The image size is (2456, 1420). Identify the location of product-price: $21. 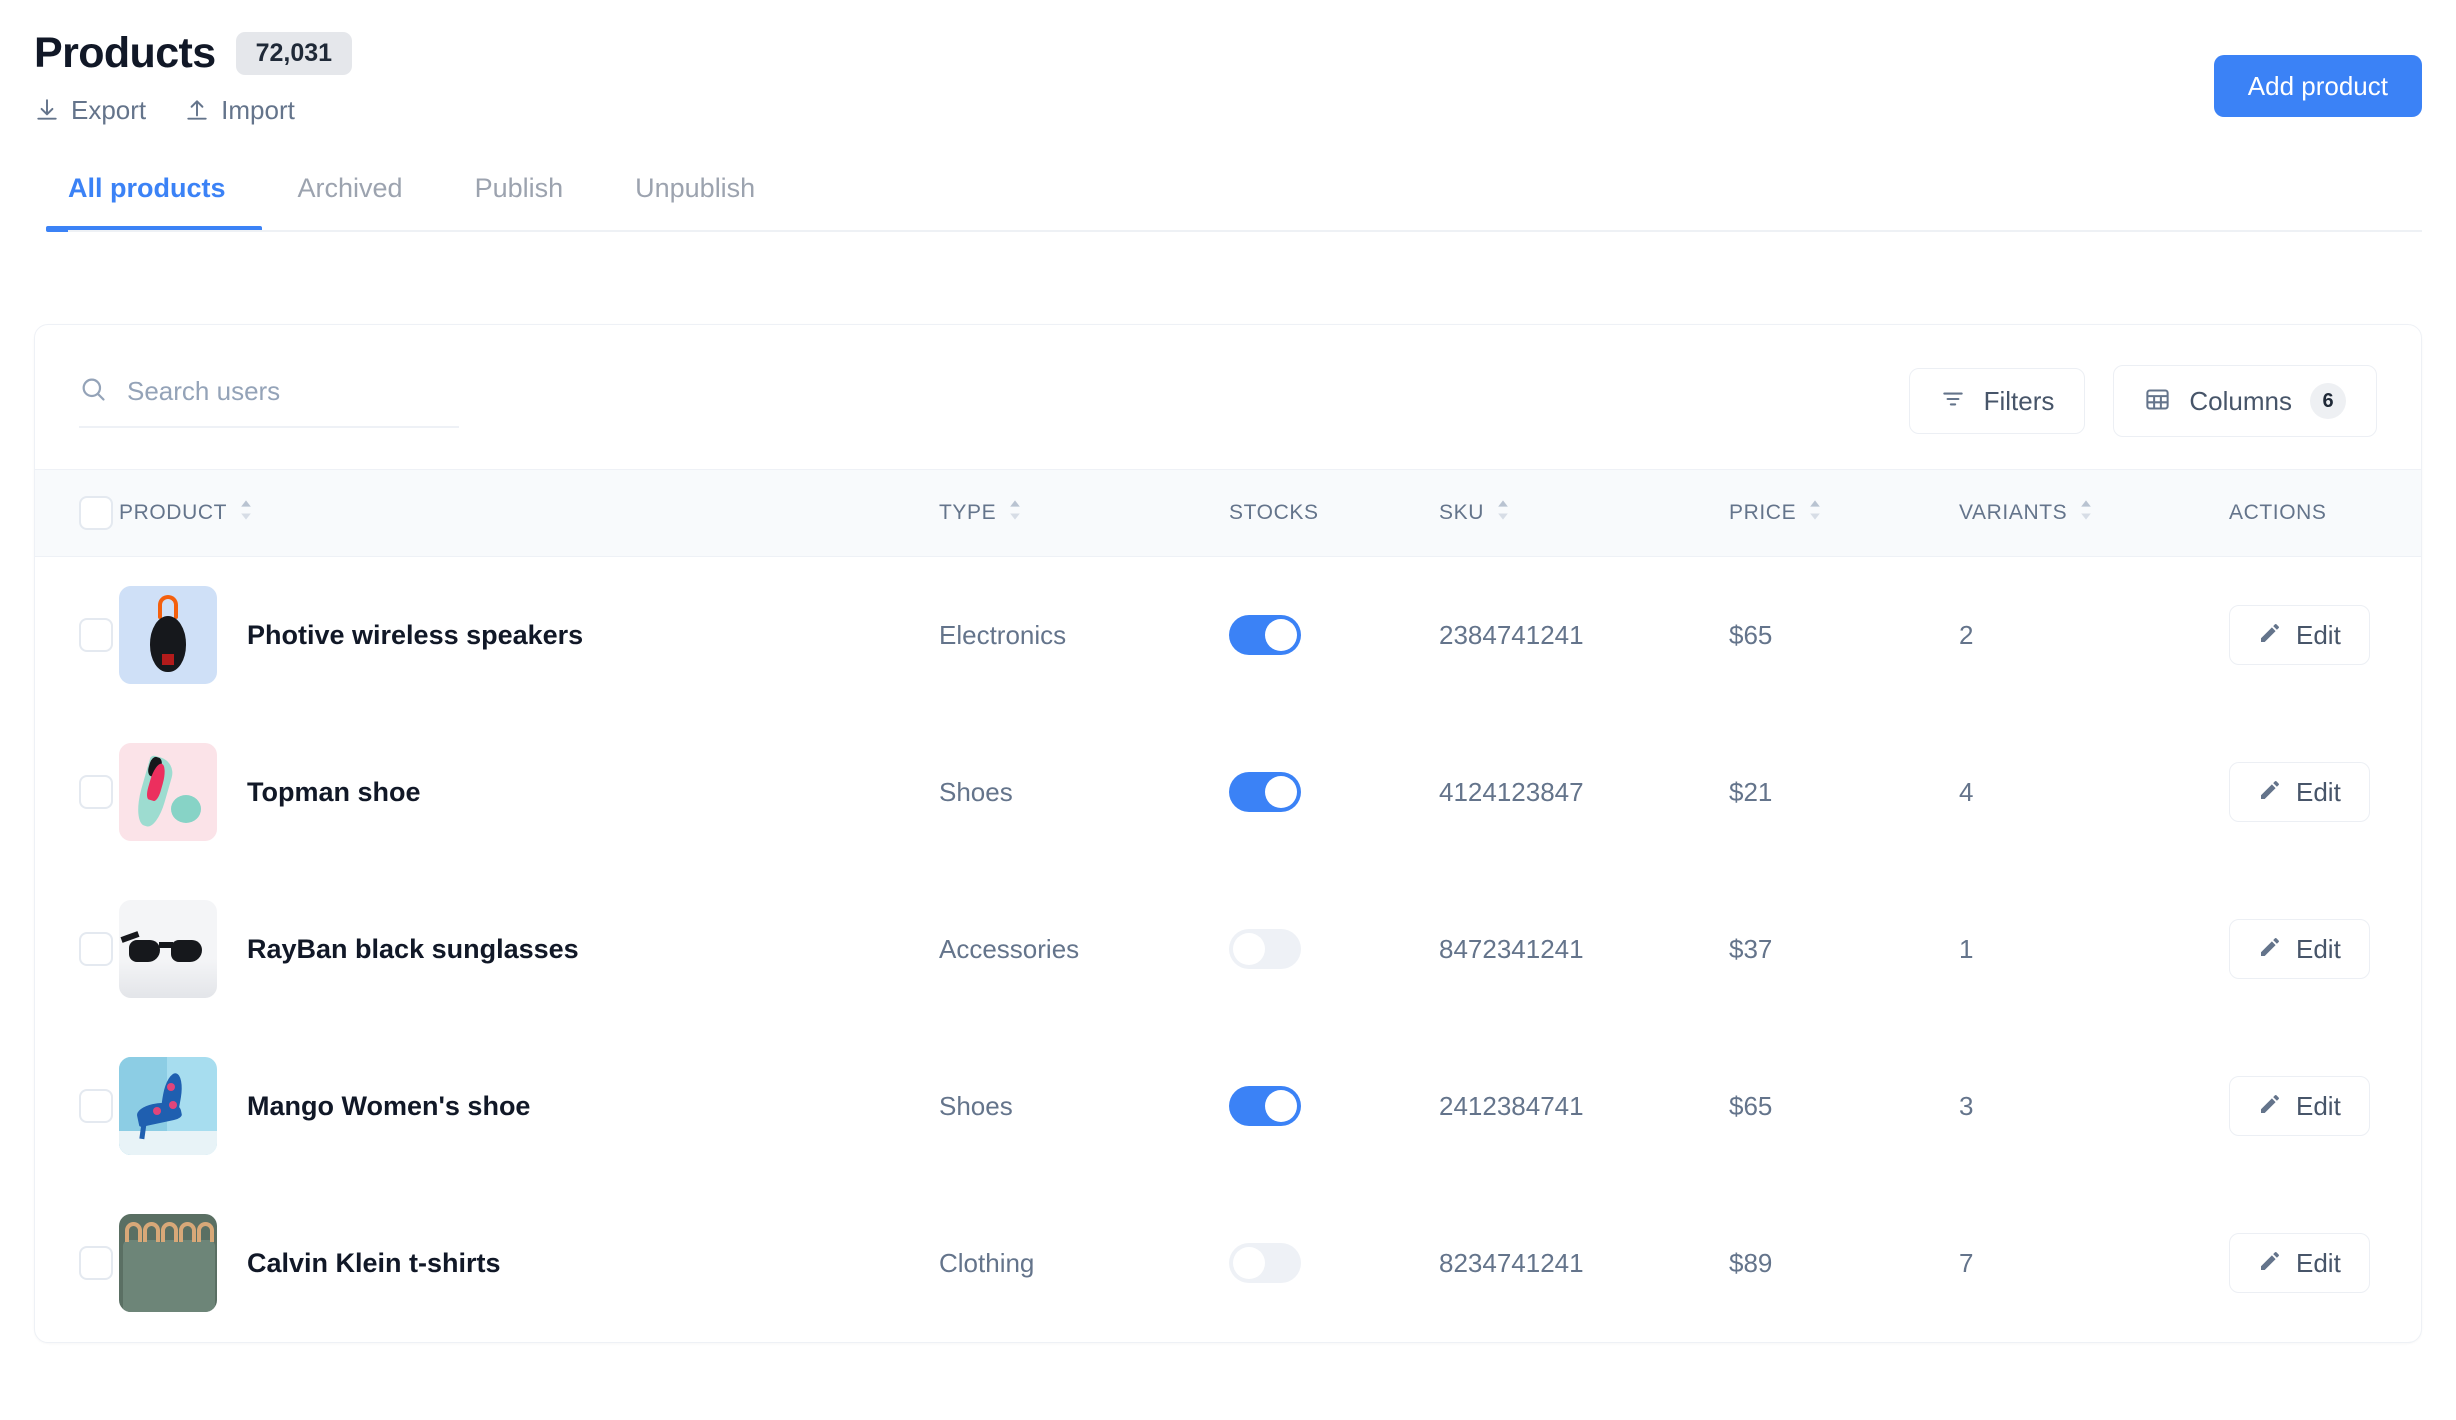
(1751, 791).